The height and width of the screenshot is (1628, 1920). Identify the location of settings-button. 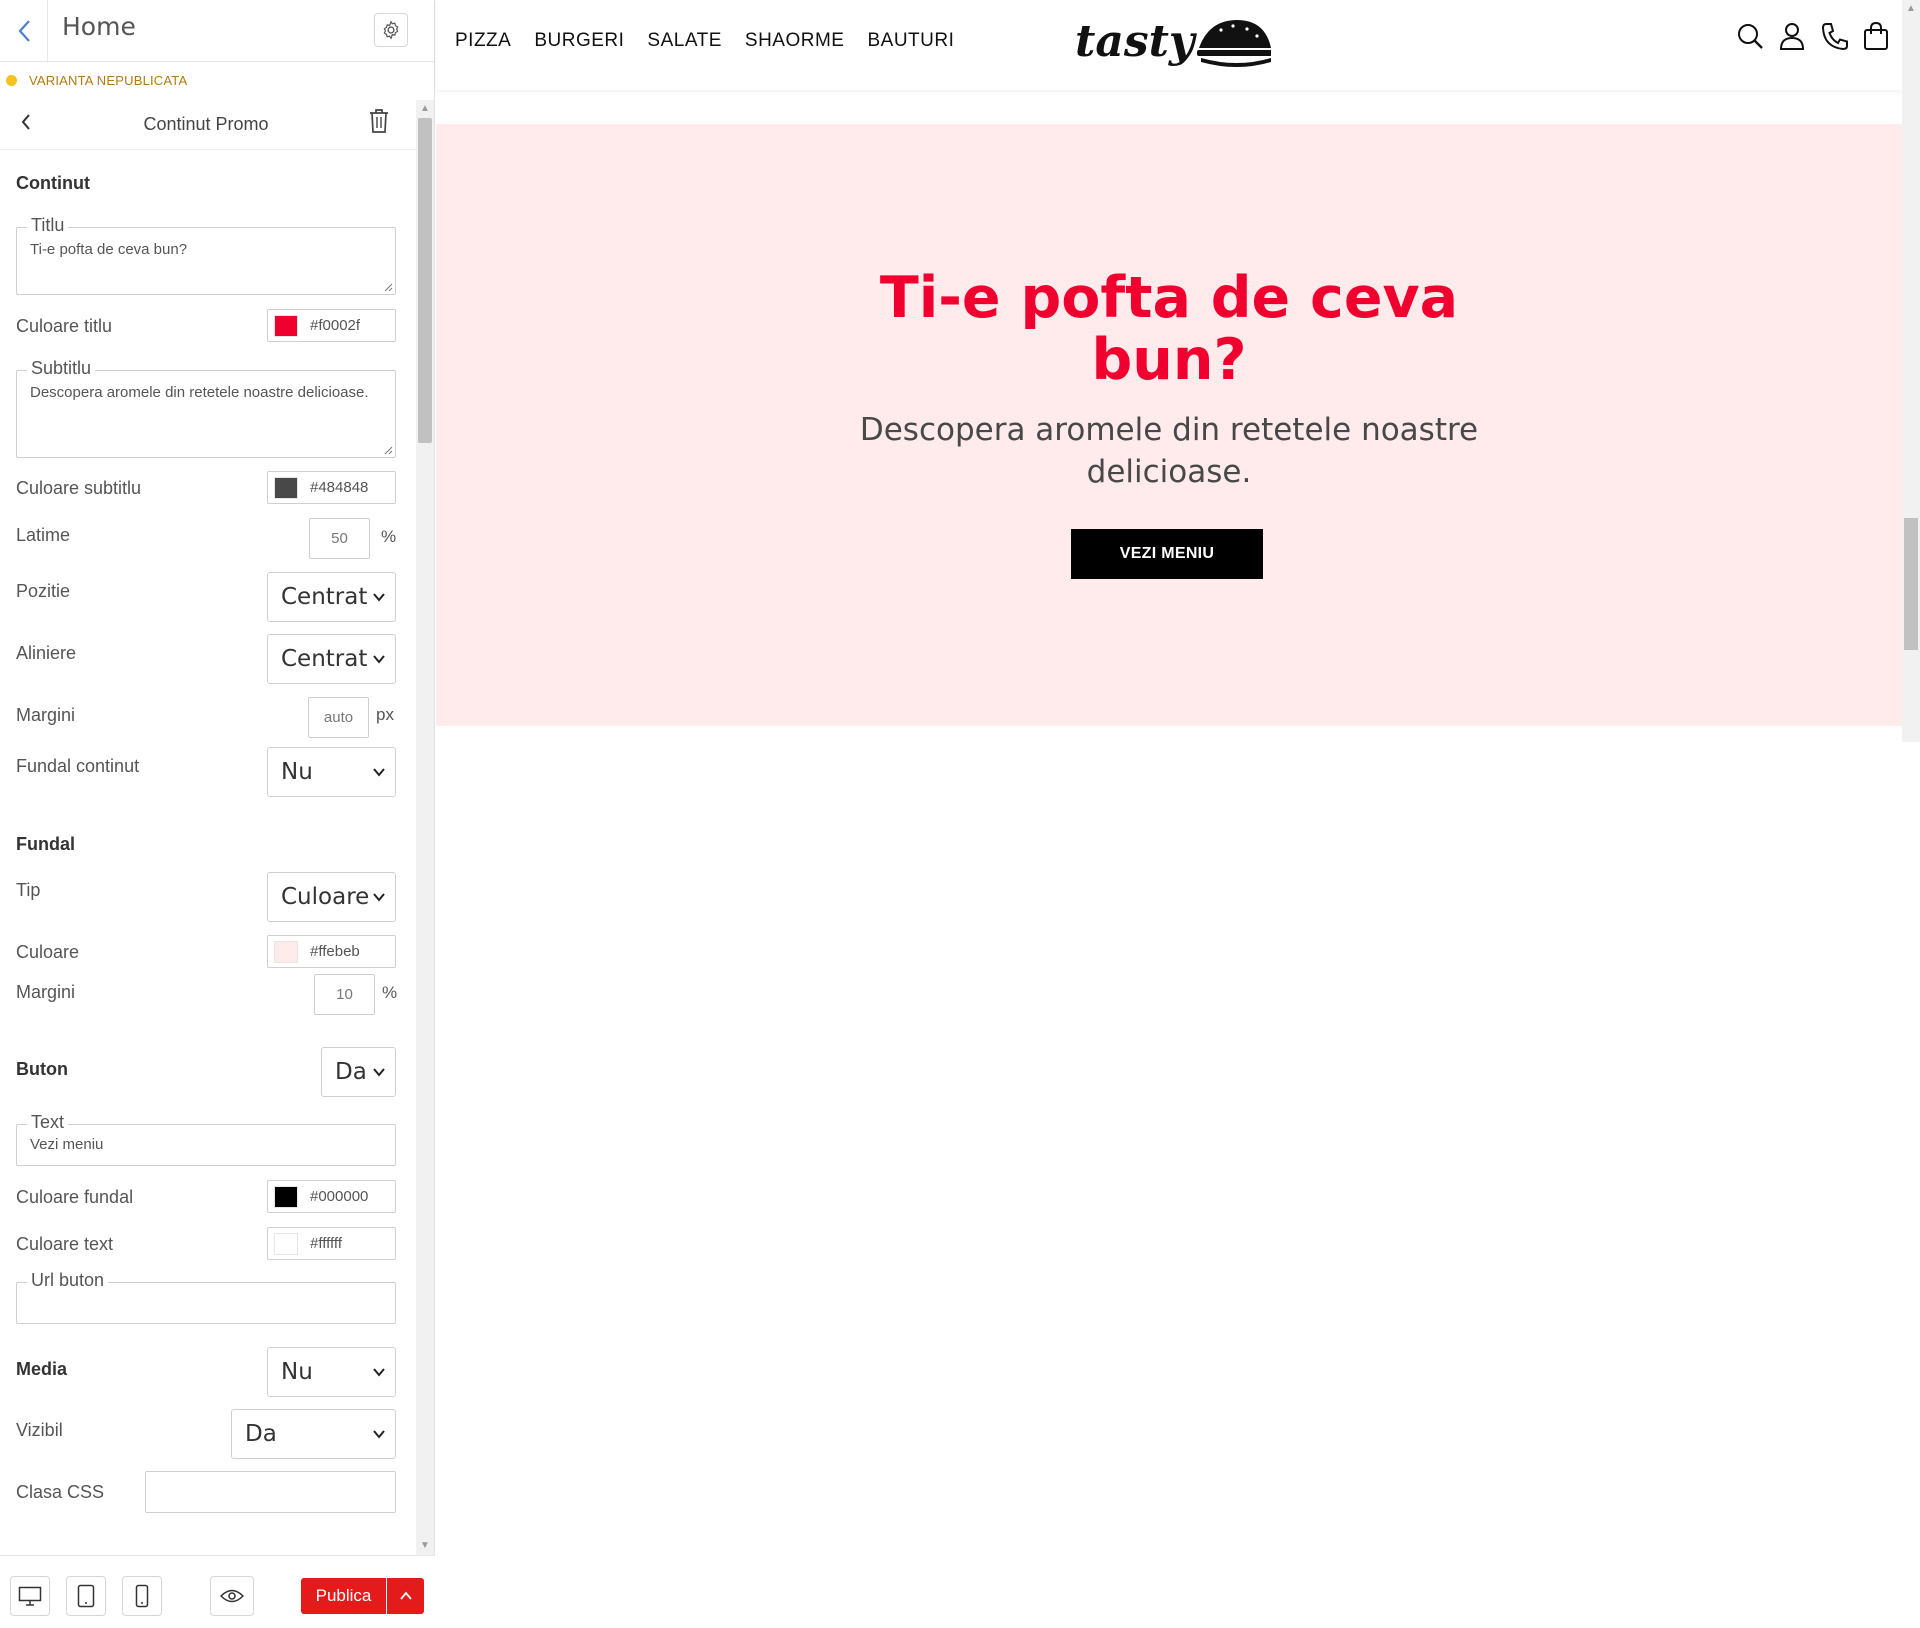
(391, 30).